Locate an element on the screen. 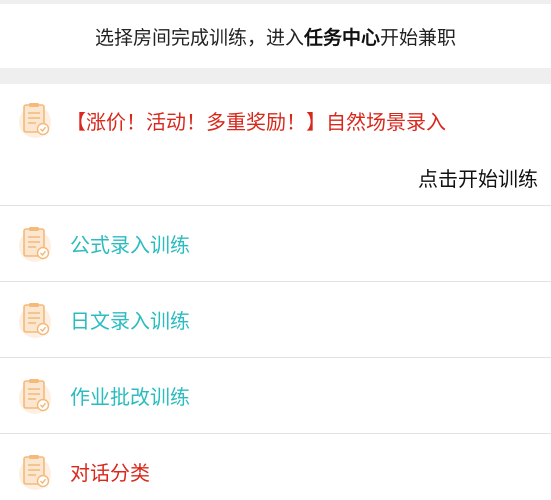  list-item-dialogue-classification: 对话分类 is located at coordinates (275, 467).